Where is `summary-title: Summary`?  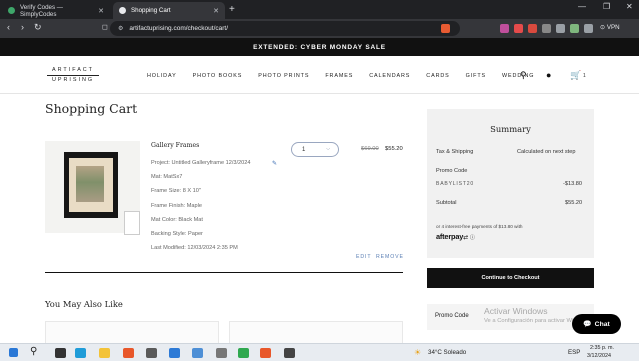 summary-title: Summary is located at coordinates (510, 129).